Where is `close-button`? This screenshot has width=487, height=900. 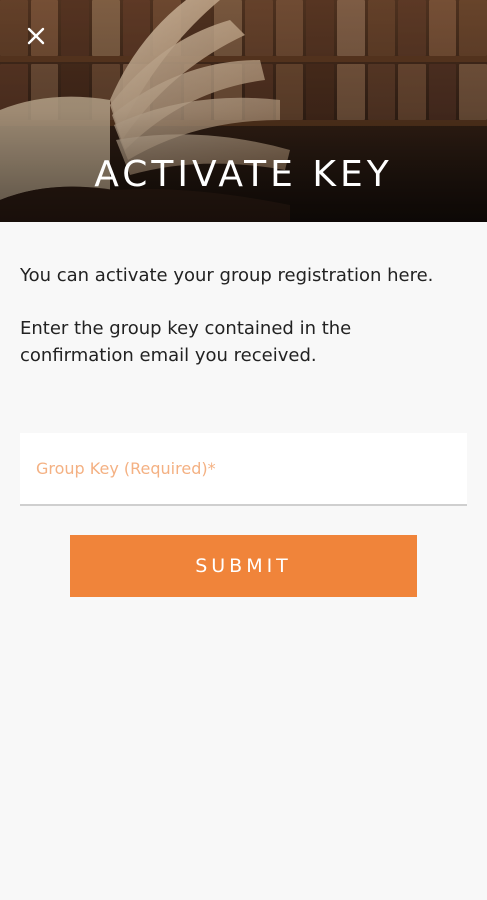
close-button is located at coordinates (36, 36).